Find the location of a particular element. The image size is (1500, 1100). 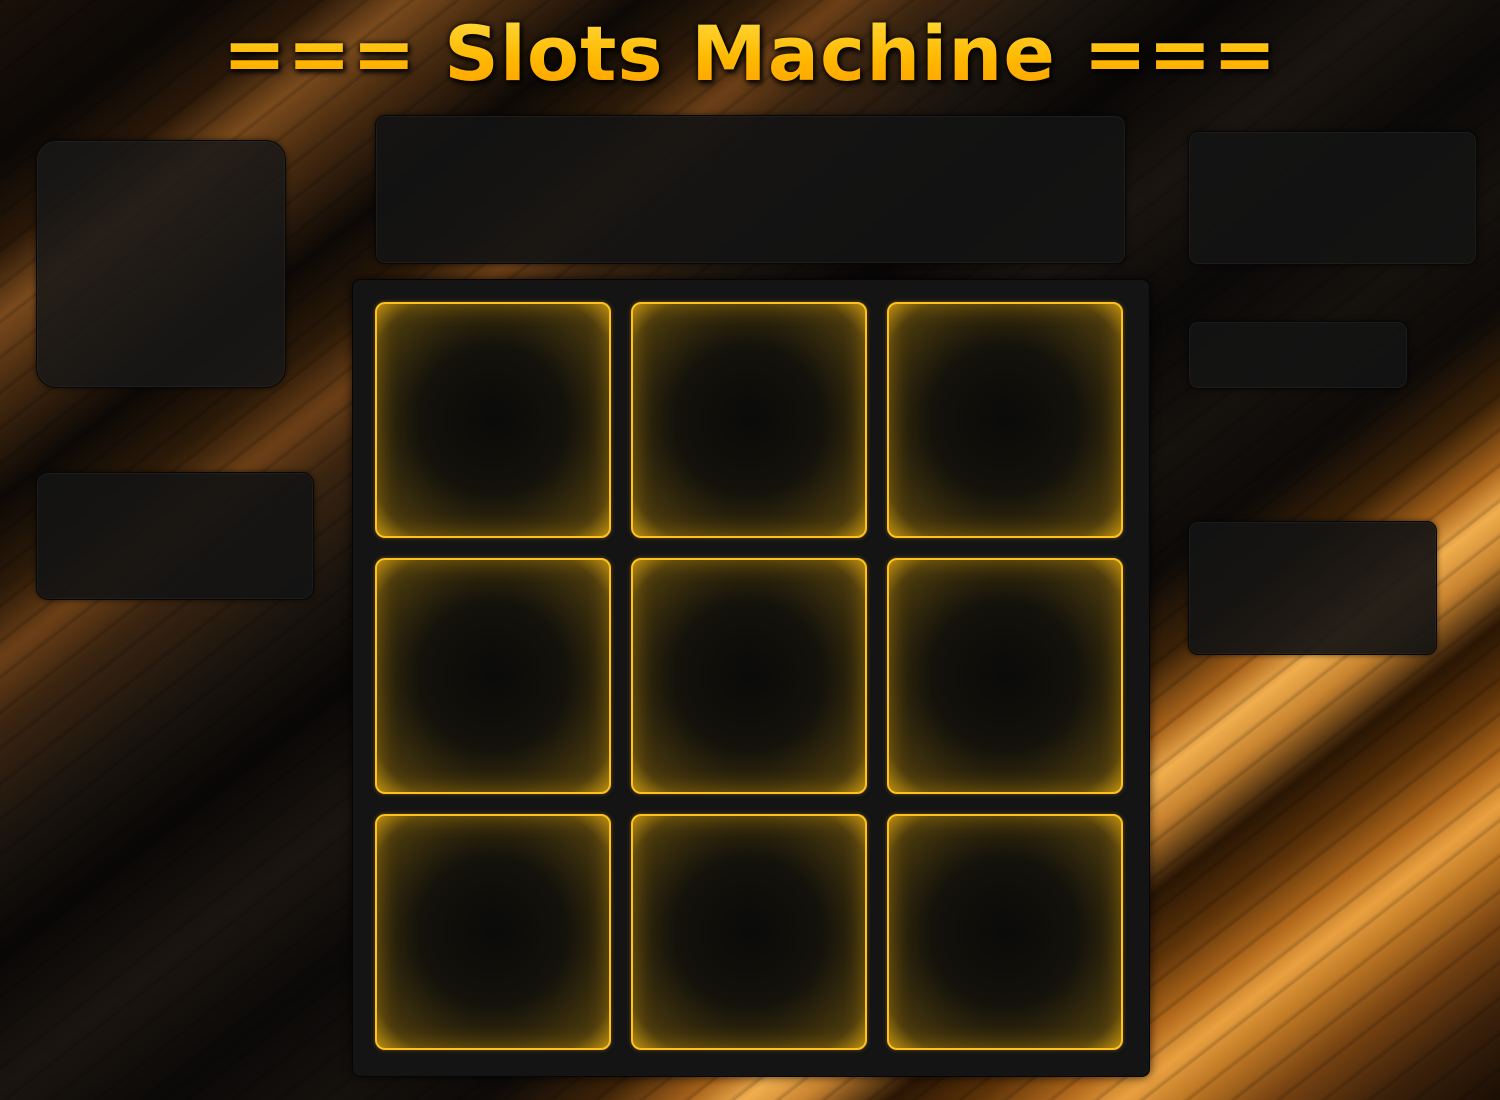

right-upper-panel is located at coordinates (1332, 198).